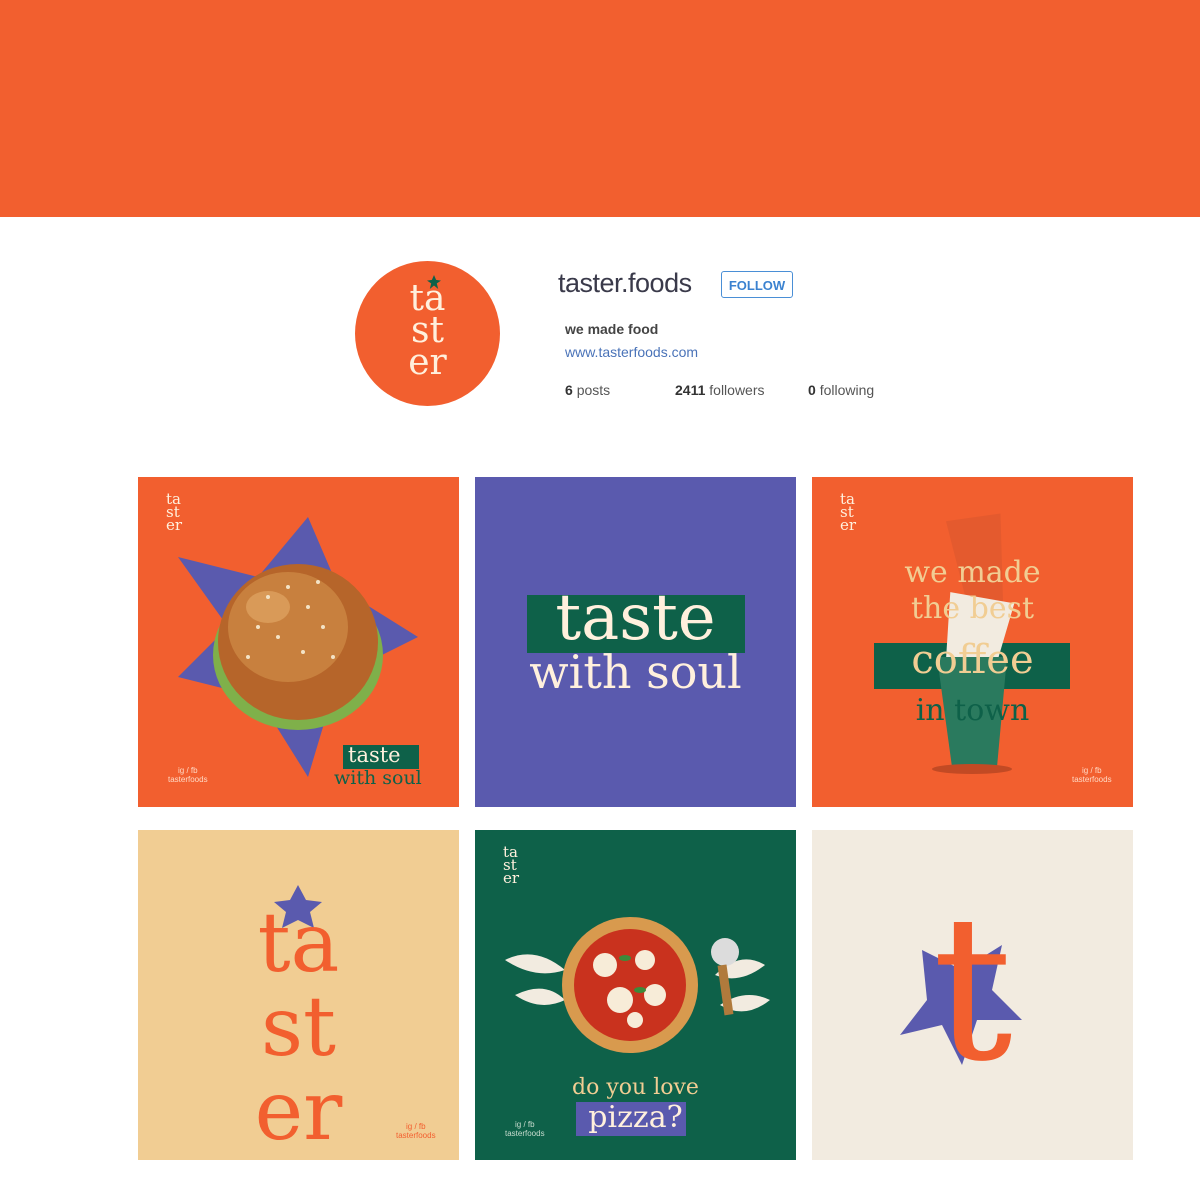 This screenshot has height=1200, width=1200. What do you see at coordinates (972, 660) in the screenshot?
I see `post-line-3: coffee` at bounding box center [972, 660].